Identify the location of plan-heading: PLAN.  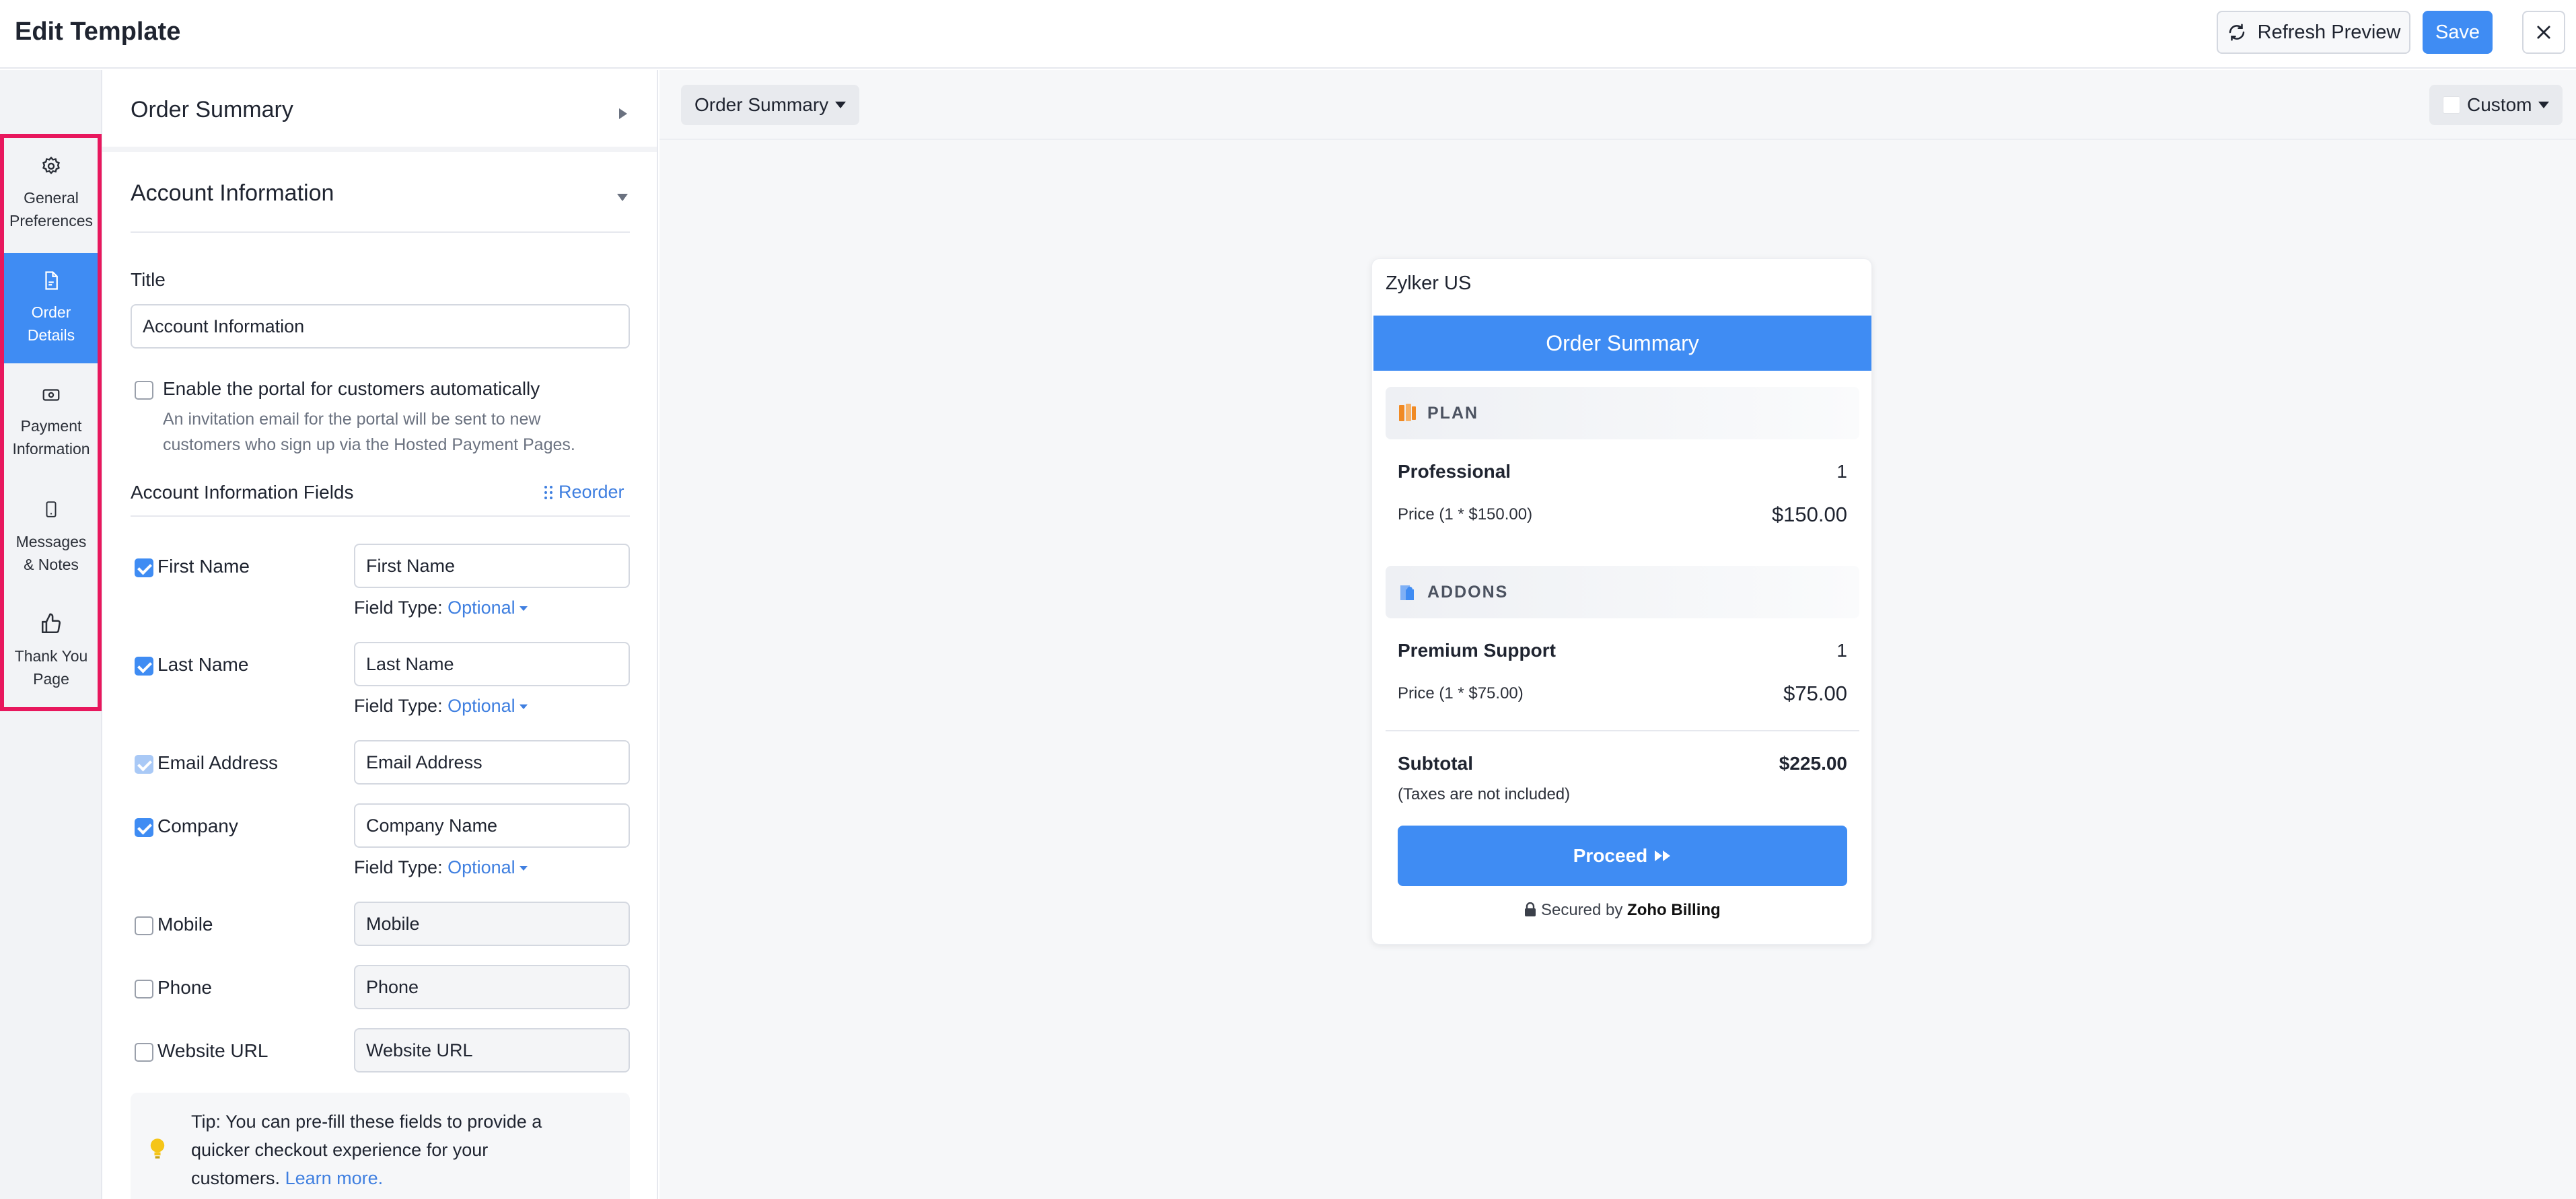
(1453, 413).